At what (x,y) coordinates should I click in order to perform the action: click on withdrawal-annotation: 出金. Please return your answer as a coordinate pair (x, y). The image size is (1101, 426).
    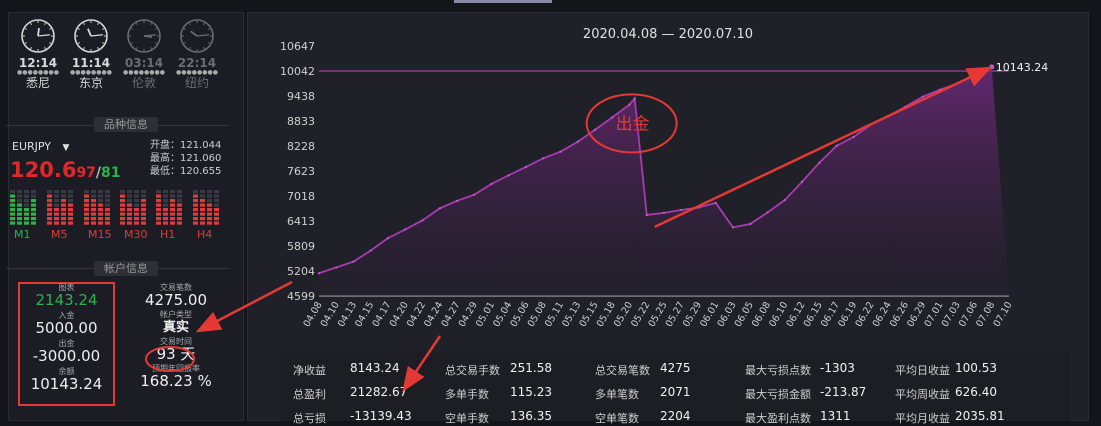
    Looking at the image, I should click on (633, 124).